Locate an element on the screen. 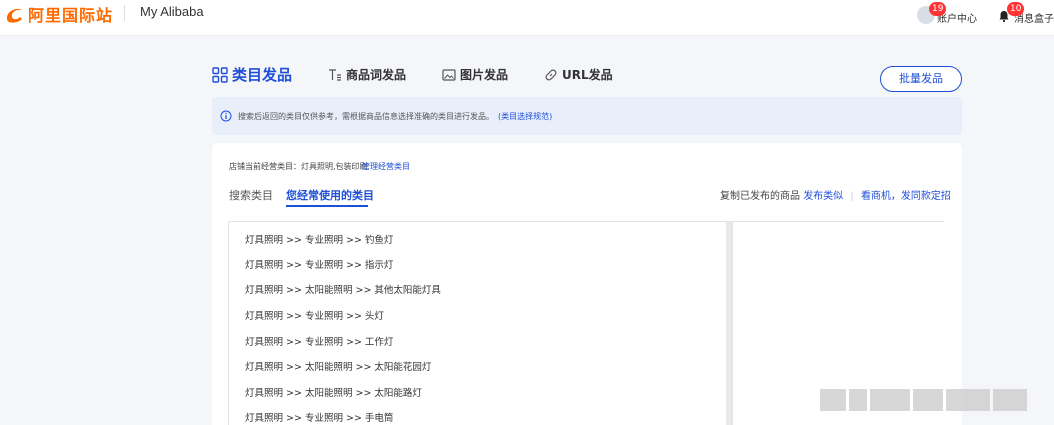  logo-text: 阿里国际站 is located at coordinates (71, 15).